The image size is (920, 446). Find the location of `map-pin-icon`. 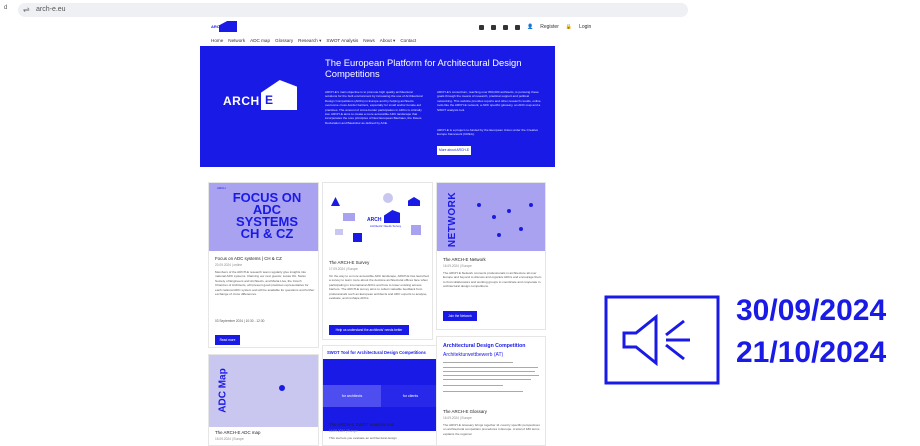

map-pin-icon is located at coordinates (282, 388).